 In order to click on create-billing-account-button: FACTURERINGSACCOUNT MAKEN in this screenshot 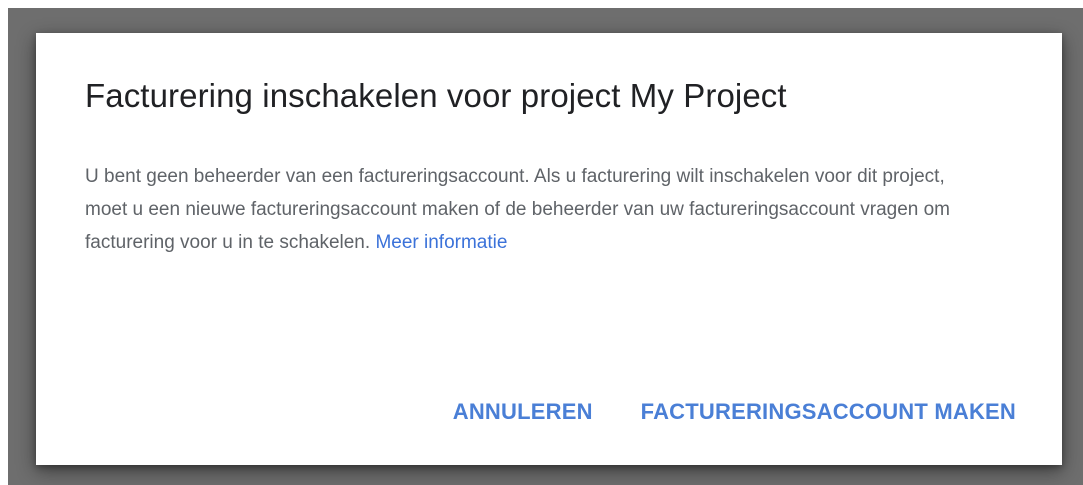, I will do `click(828, 412)`.